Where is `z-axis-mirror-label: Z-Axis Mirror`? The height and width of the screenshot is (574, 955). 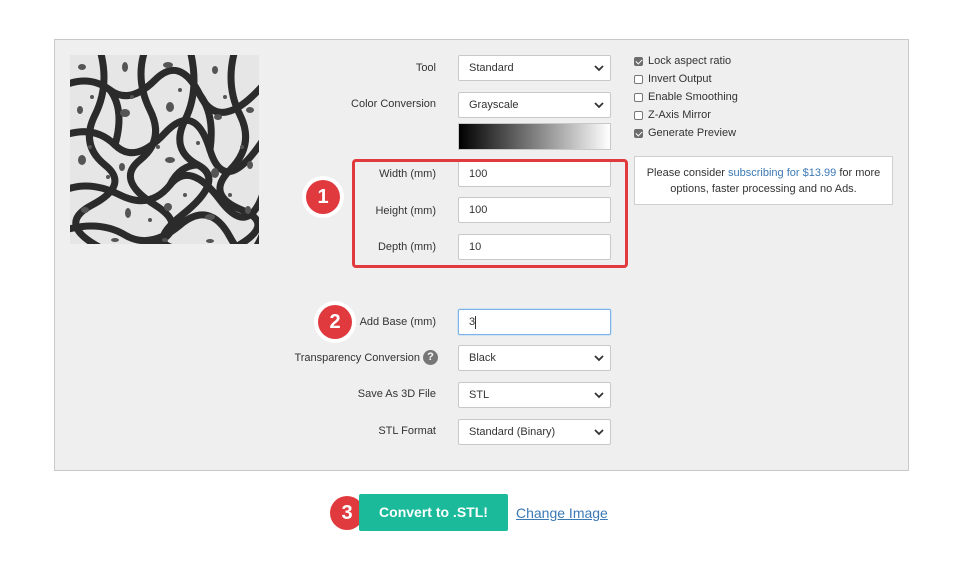 z-axis-mirror-label: Z-Axis Mirror is located at coordinates (679, 115).